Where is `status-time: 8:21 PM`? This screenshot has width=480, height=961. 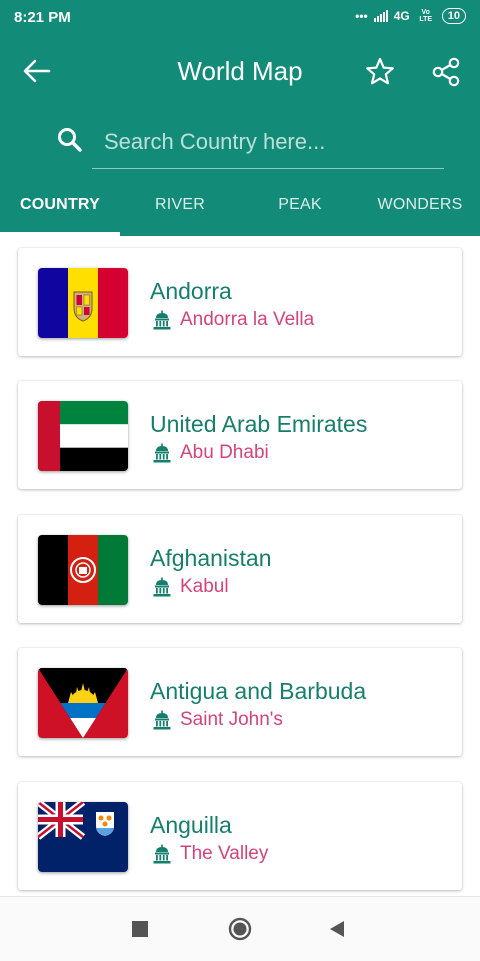
status-time: 8:21 PM is located at coordinates (42, 17).